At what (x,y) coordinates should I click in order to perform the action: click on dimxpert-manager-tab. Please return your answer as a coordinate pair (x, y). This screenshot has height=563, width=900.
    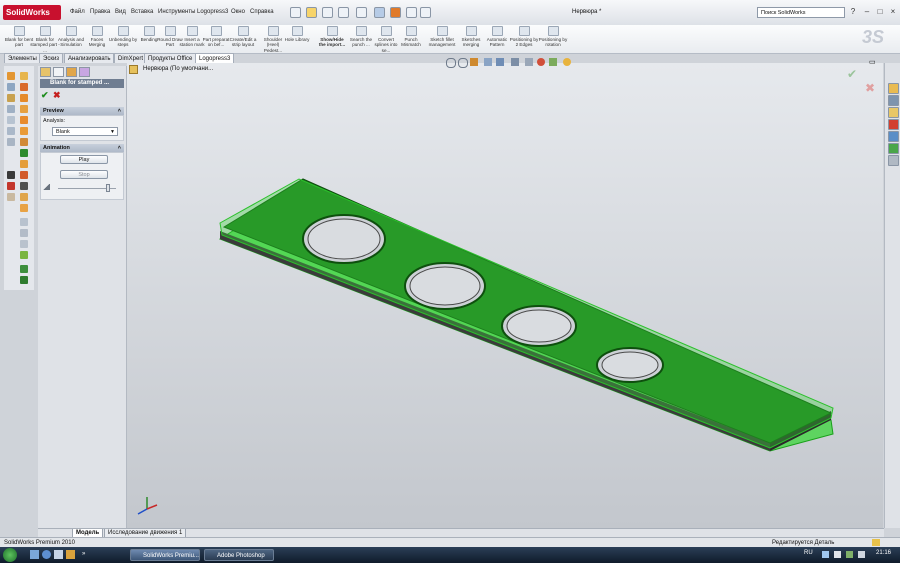
    Looking at the image, I should click on (84, 72).